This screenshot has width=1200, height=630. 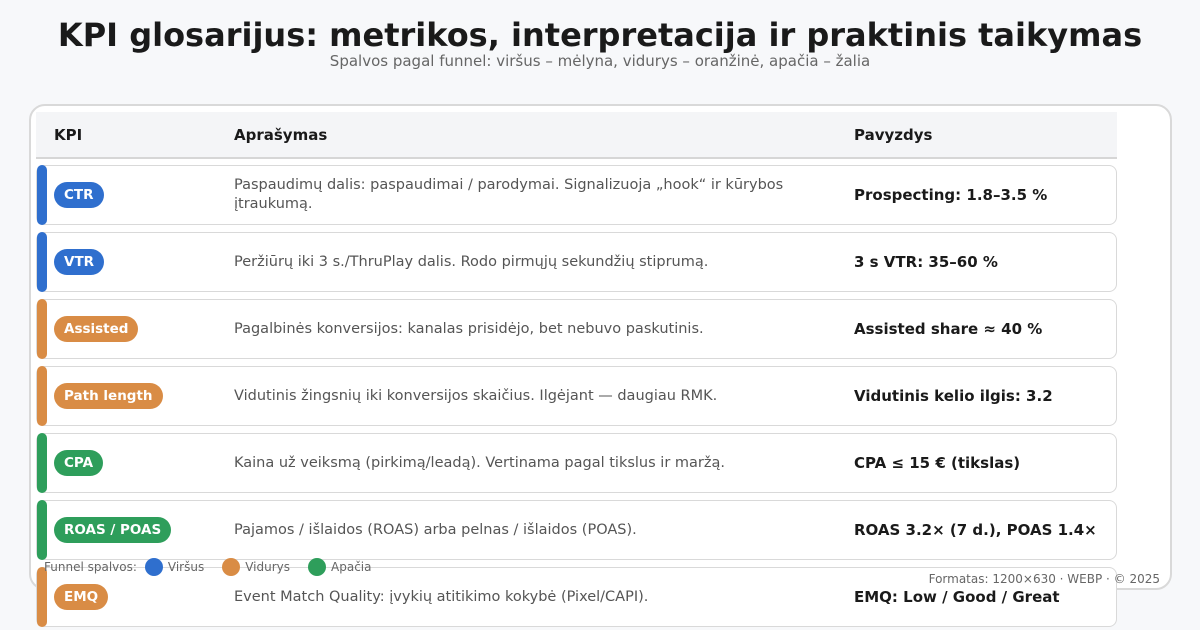 What do you see at coordinates (317, 567) in the screenshot?
I see `legend-dot-bottom` at bounding box center [317, 567].